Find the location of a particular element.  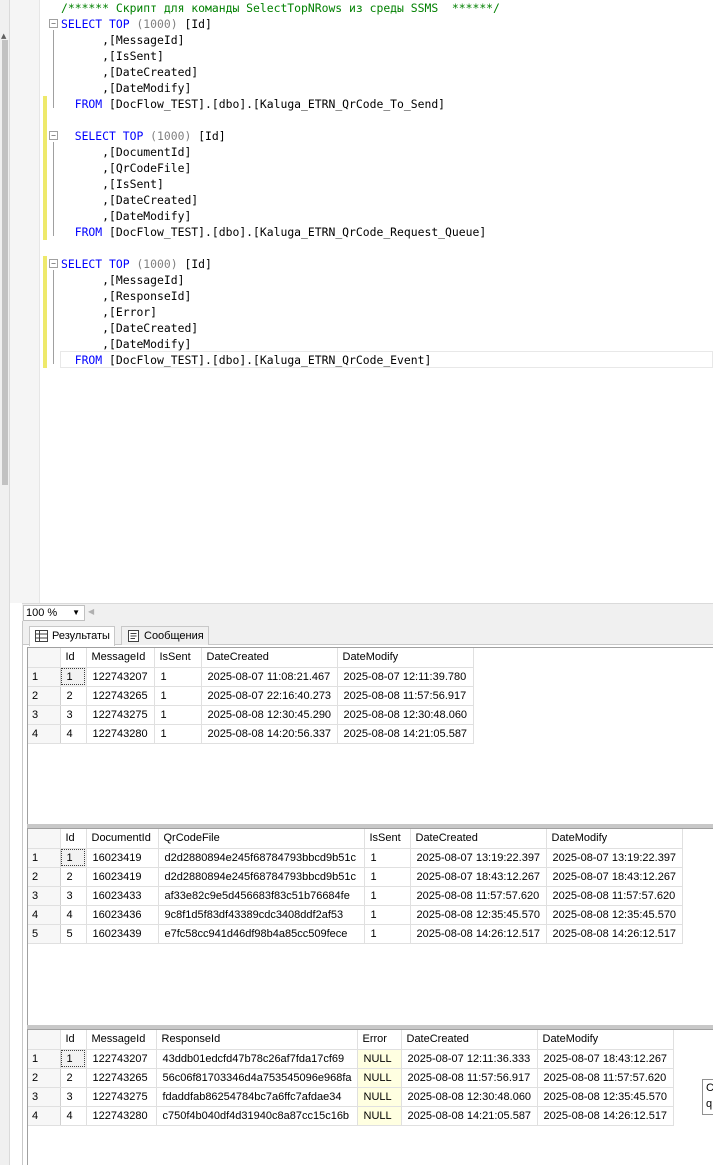

chevron-down-icon: ▼ is located at coordinates (76, 613).